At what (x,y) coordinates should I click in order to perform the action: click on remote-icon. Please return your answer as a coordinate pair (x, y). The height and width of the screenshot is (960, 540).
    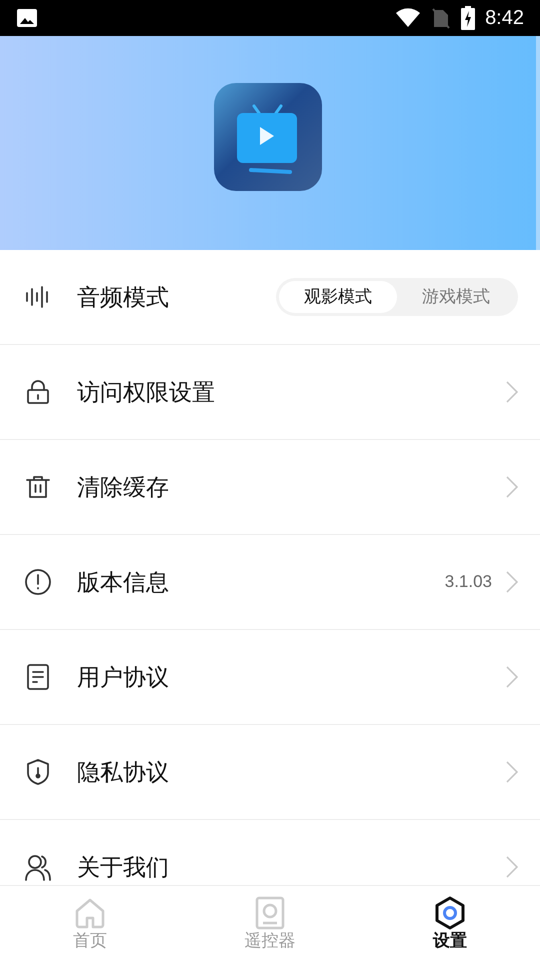
    Looking at the image, I should click on (270, 913).